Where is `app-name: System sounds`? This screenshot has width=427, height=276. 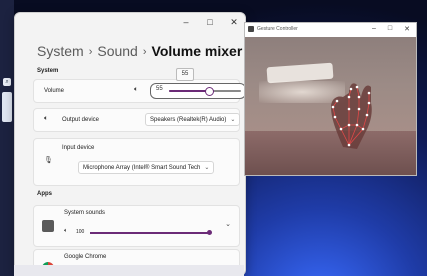
app-name: System sounds is located at coordinates (85, 213).